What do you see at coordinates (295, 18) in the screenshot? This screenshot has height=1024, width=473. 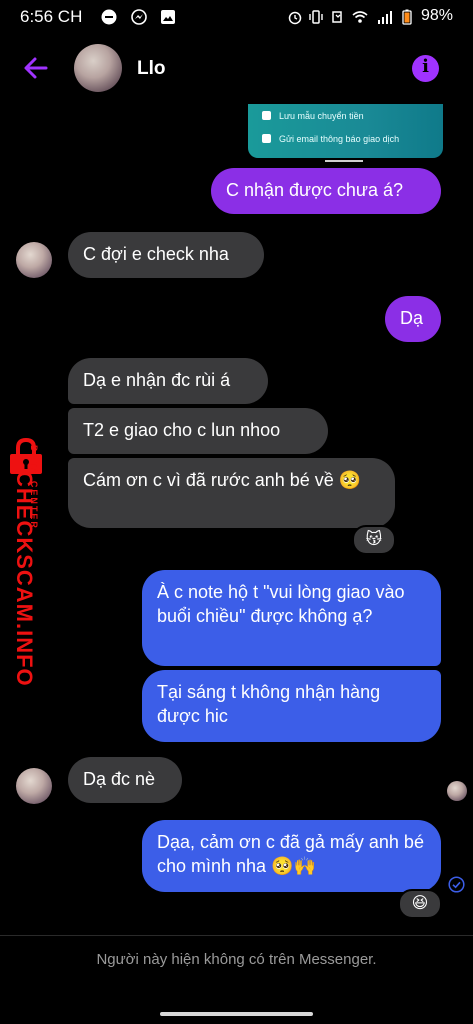 I see `alarm-icon` at bounding box center [295, 18].